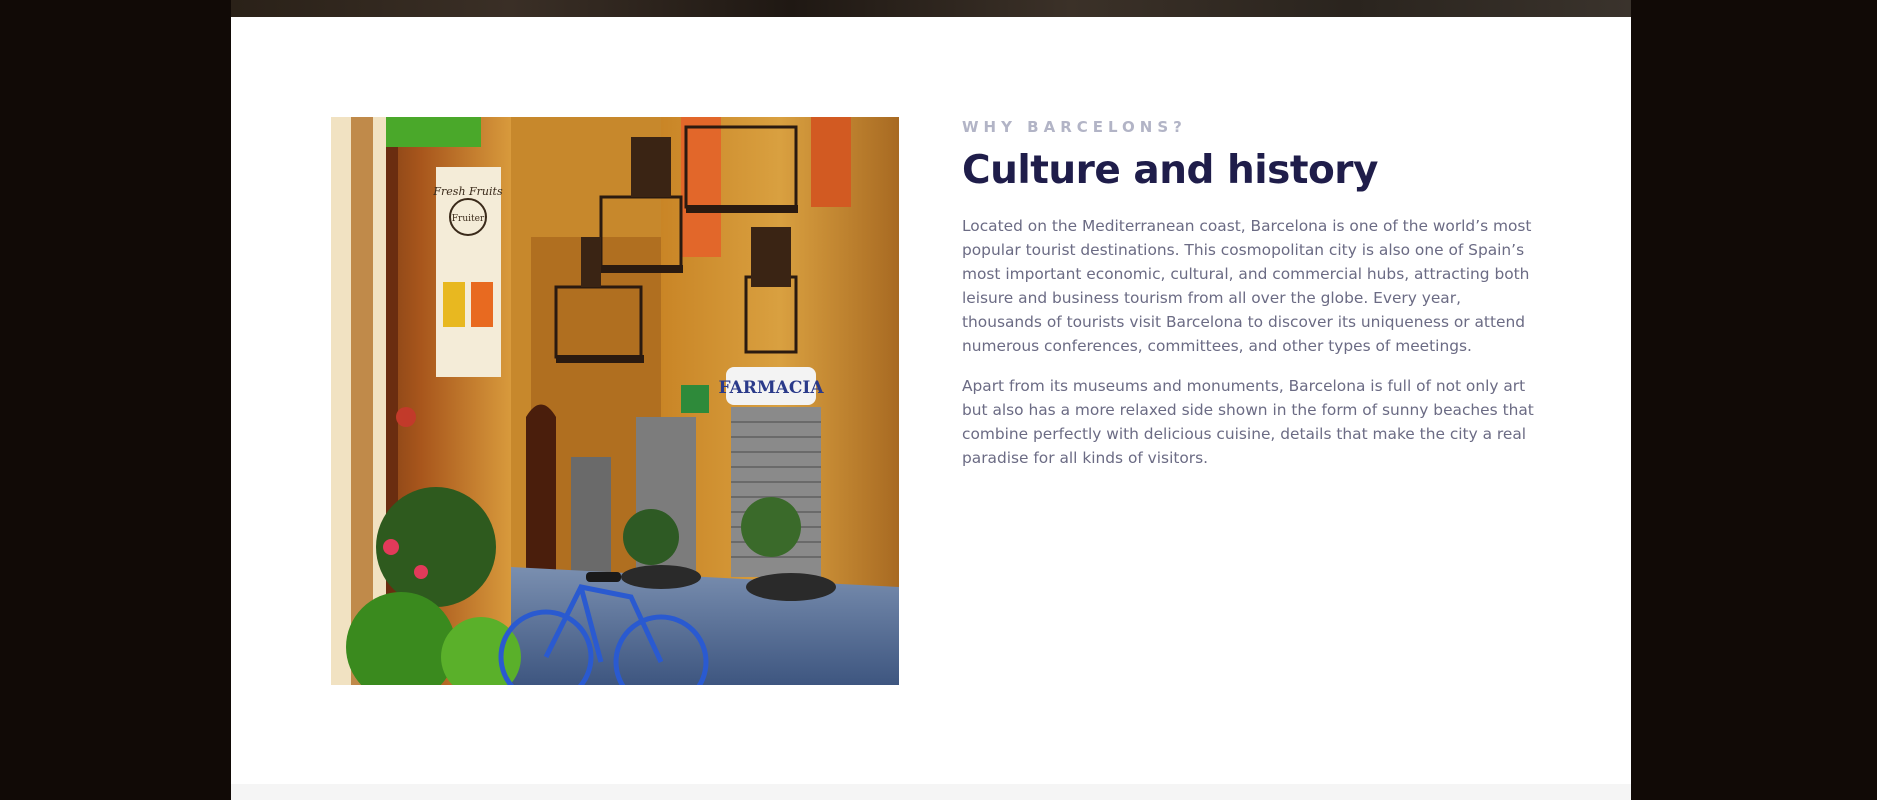 Image resolution: width=1877 pixels, height=800 pixels. I want to click on farmacia-sign-text: FARMACIA, so click(771, 388).